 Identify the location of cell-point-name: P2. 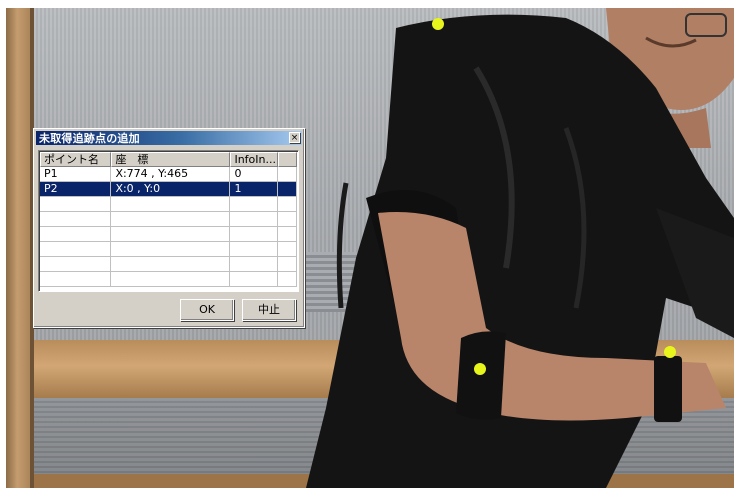
(76, 189).